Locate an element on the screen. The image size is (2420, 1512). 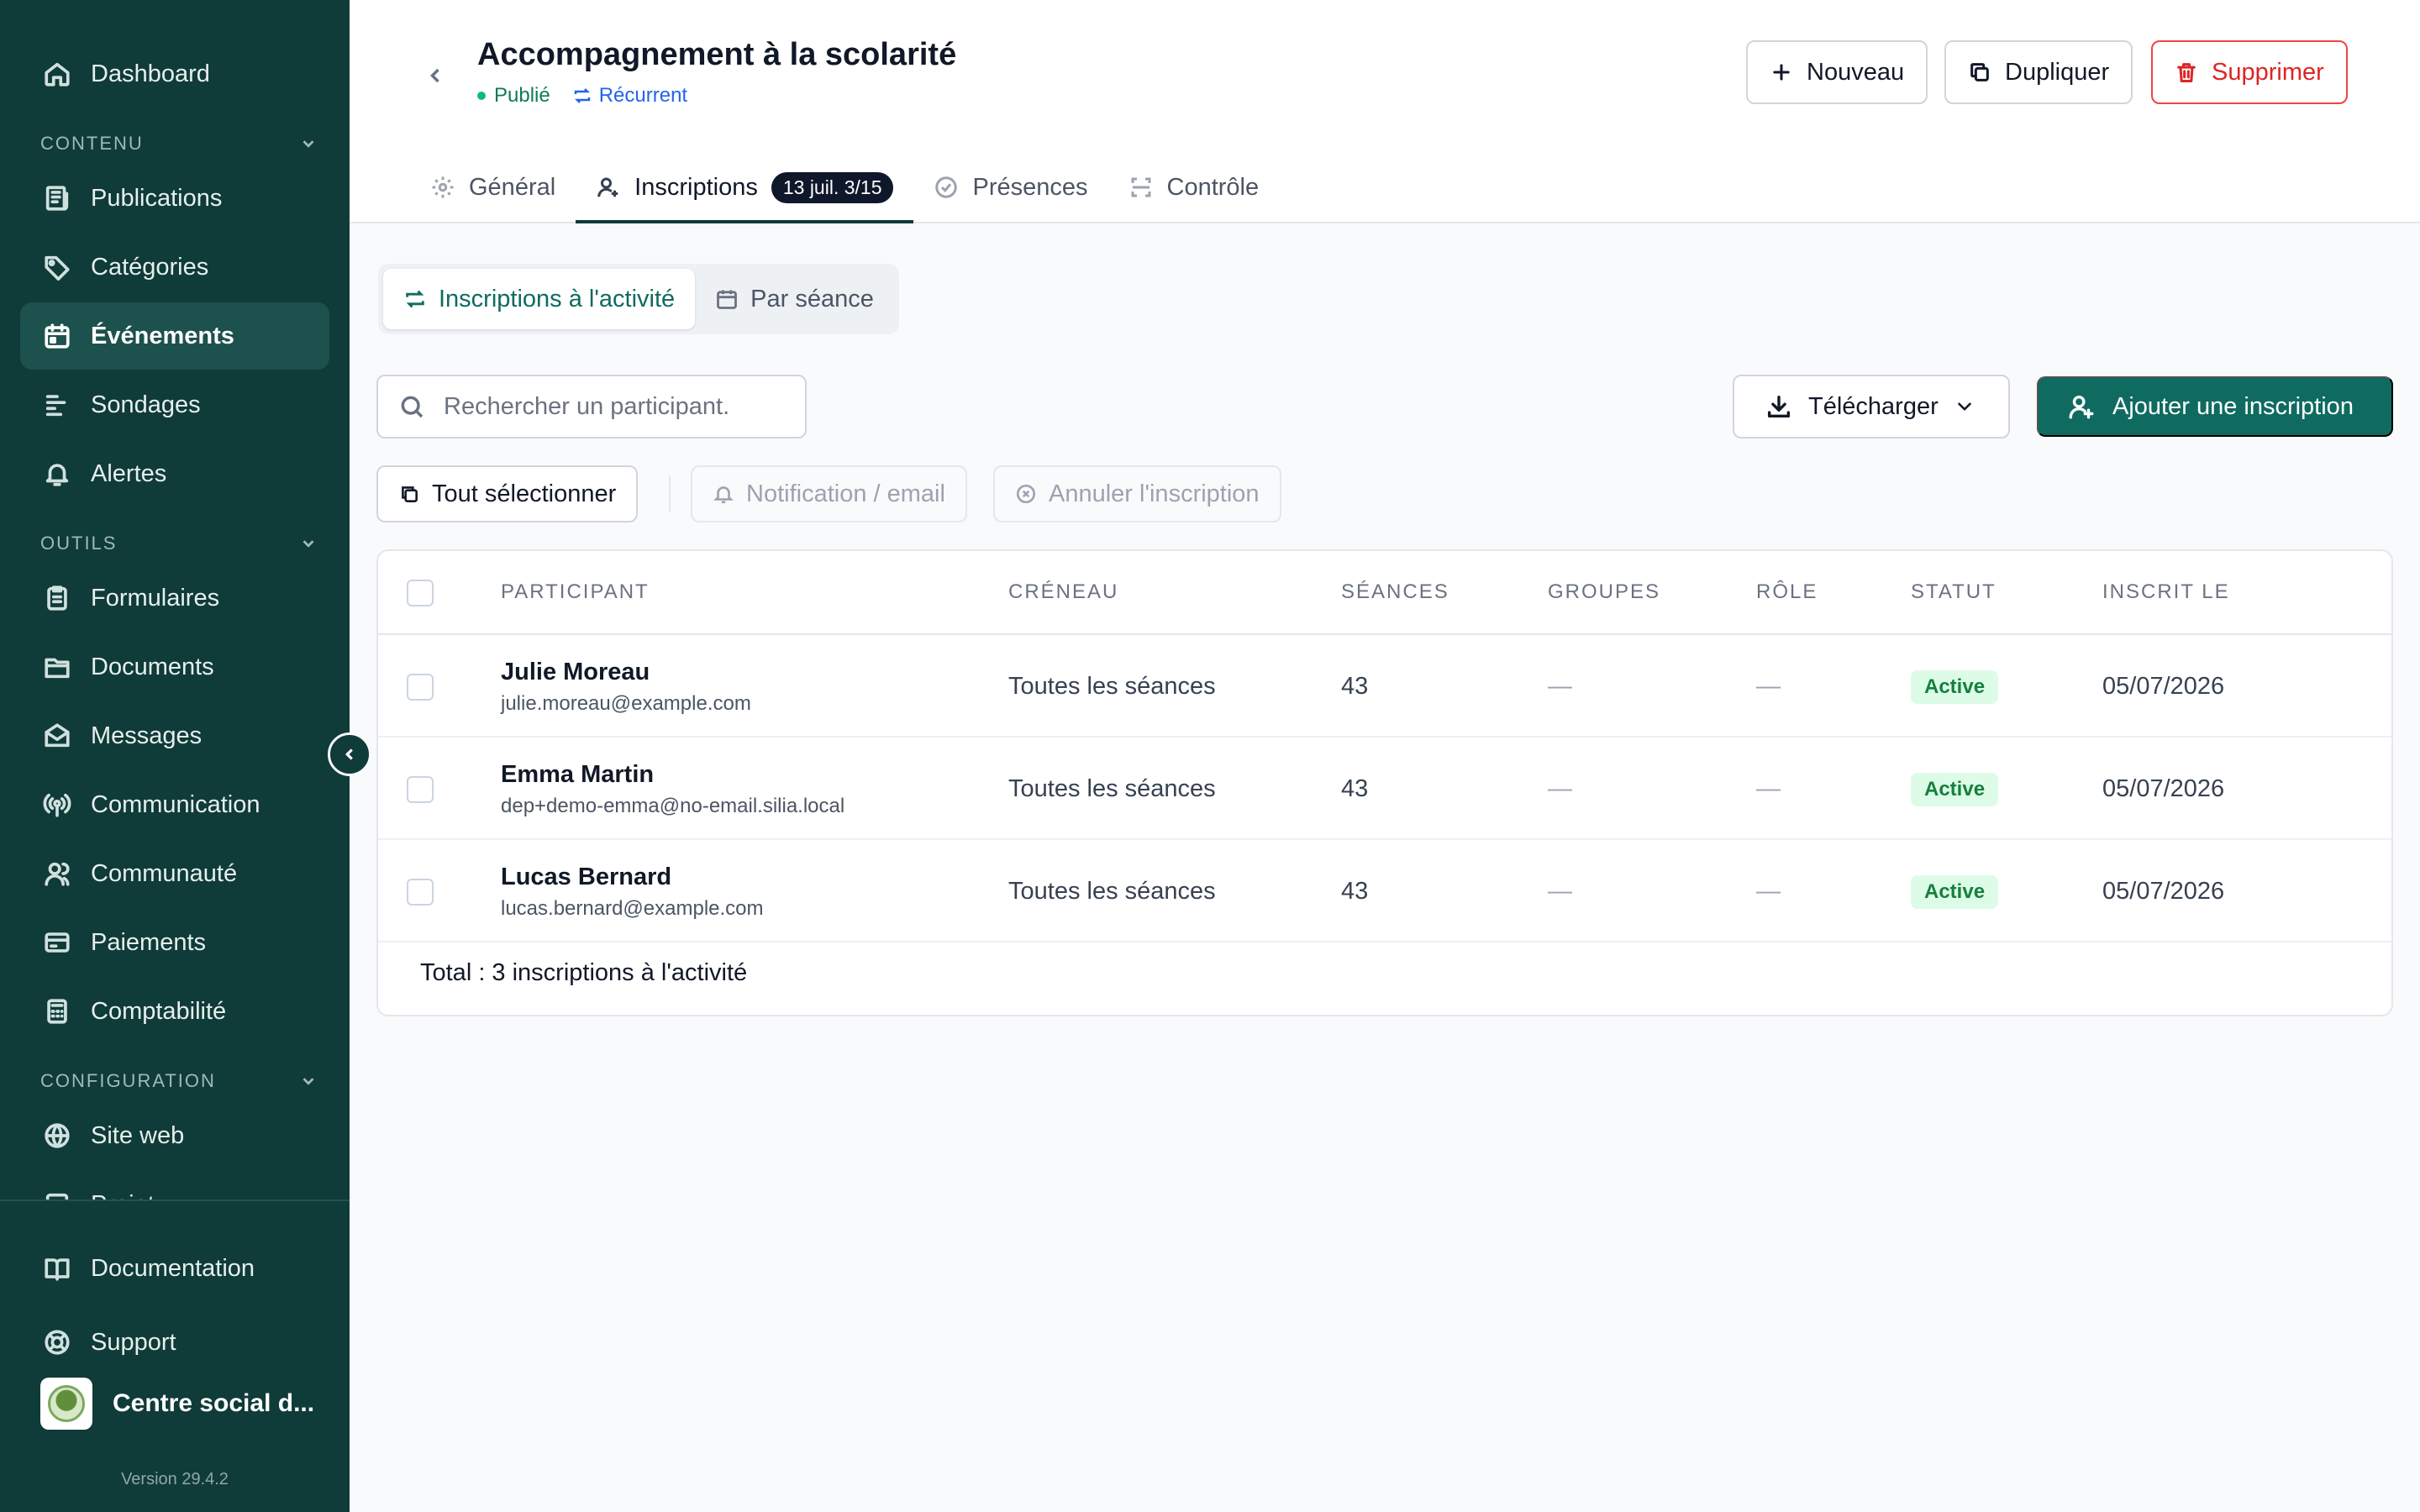
tab-controle: Contrôle is located at coordinates (1194, 187).